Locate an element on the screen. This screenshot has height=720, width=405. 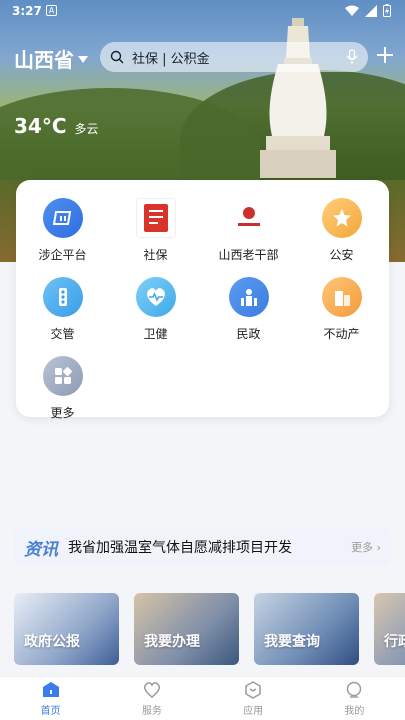
tab-apps: 应用 is located at coordinates (253, 698).